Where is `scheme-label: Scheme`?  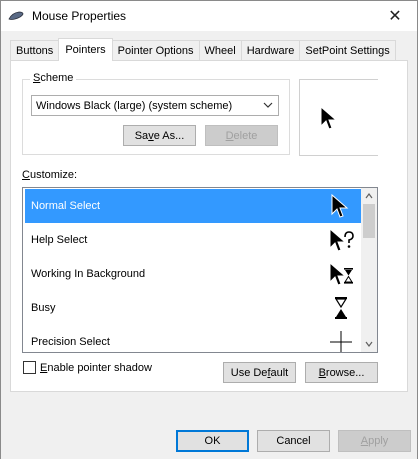 scheme-label: Scheme is located at coordinates (53, 78).